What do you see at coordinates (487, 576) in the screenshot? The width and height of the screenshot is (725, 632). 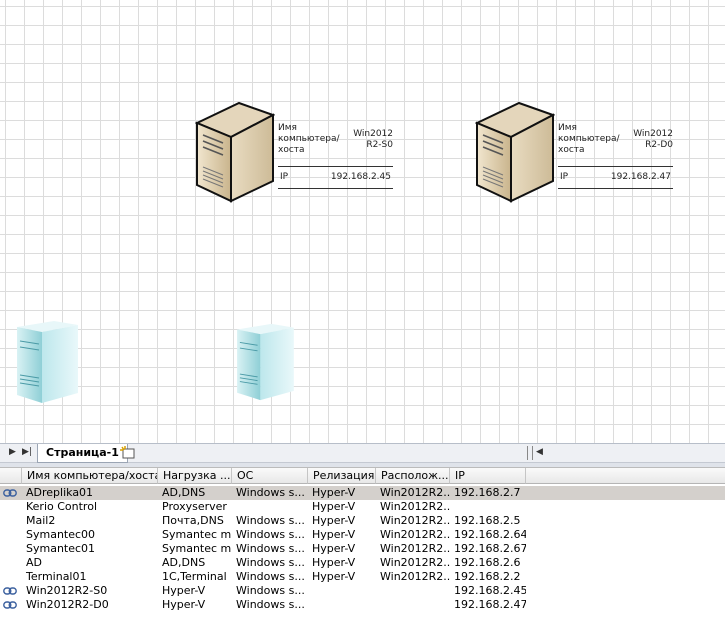 I see `cell-ip: 192.168.2.2` at bounding box center [487, 576].